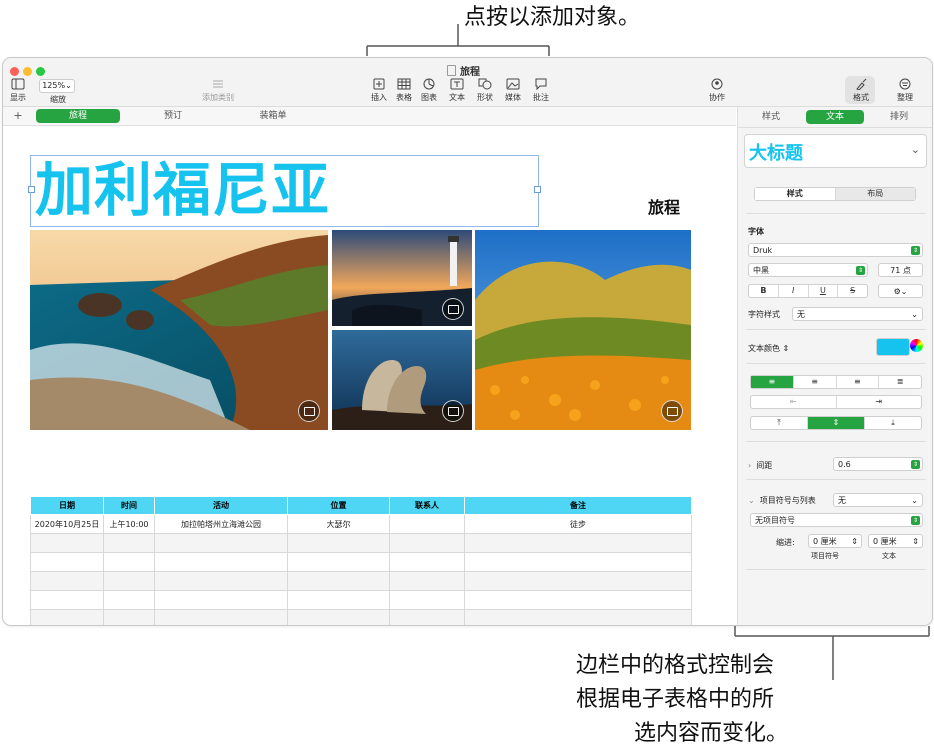 This screenshot has width=934, height=755. Describe the element at coordinates (905, 90) in the screenshot. I see `organize-button: 整理` at that location.